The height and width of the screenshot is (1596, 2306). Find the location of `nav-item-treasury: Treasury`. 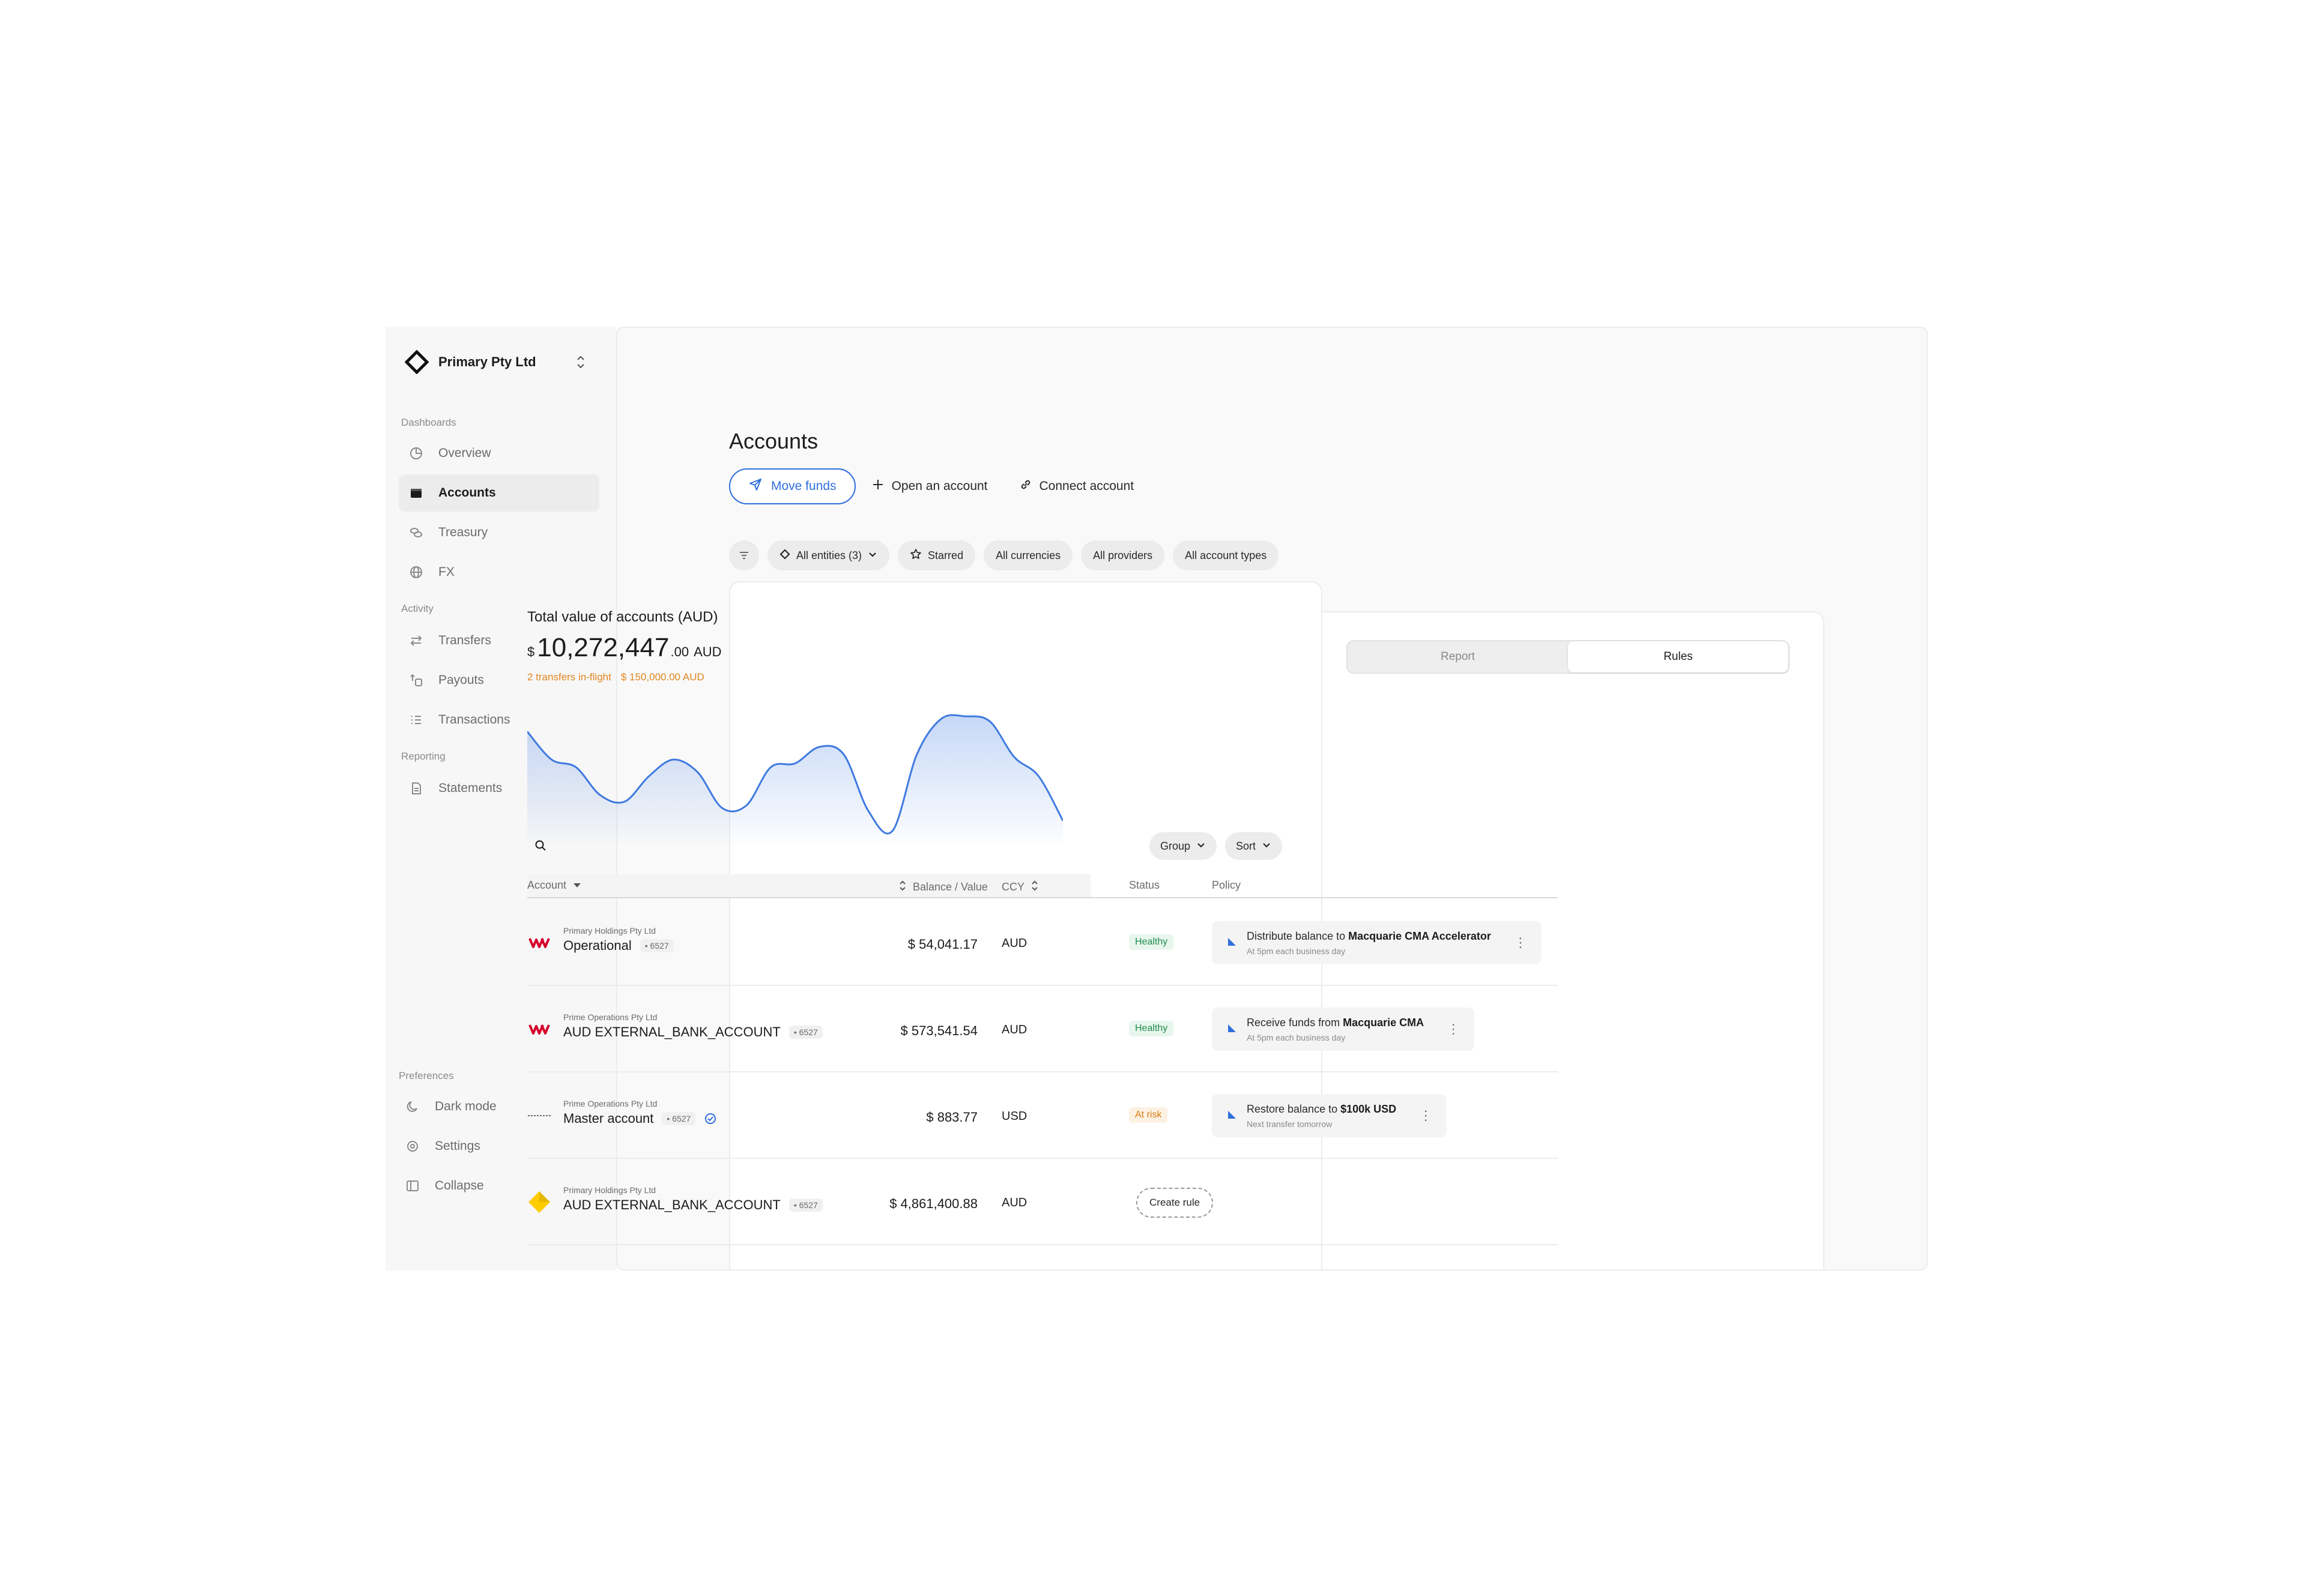

nav-item-treasury: Treasury is located at coordinates (499, 532).